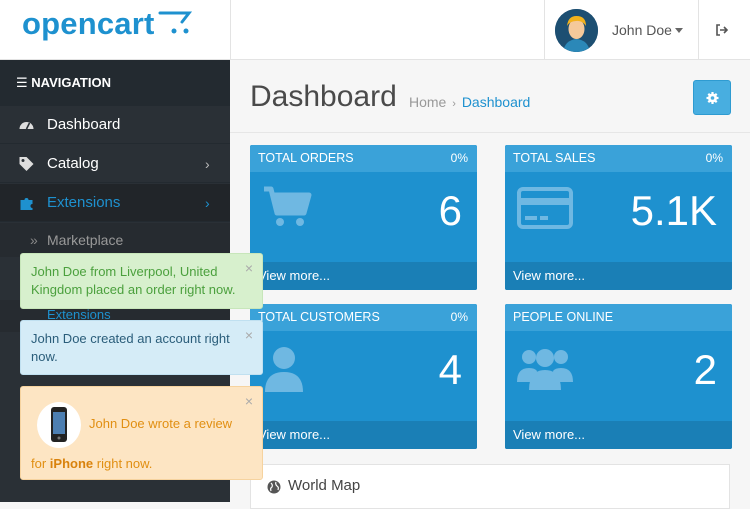  What do you see at coordinates (363, 158) in the screenshot?
I see `tile-title: TOTAL ORDERS 0%` at bounding box center [363, 158].